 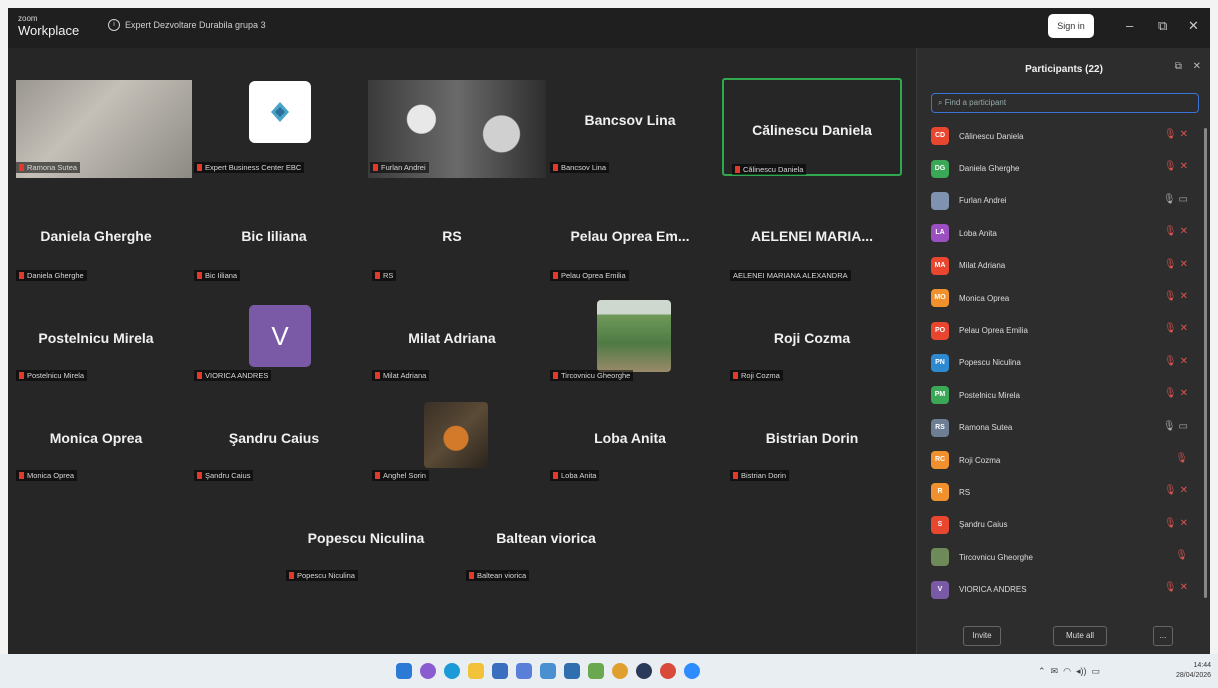 I want to click on participant-name: Bistrian Dorin, so click(x=812, y=438).